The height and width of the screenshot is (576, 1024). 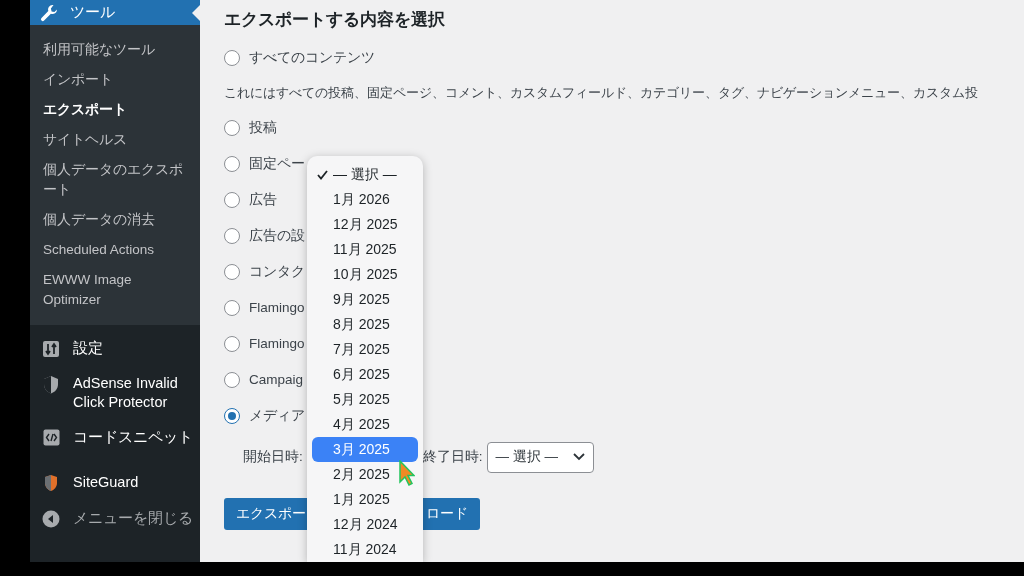 I want to click on option-label: すべてのコンテンツ, so click(x=312, y=57).